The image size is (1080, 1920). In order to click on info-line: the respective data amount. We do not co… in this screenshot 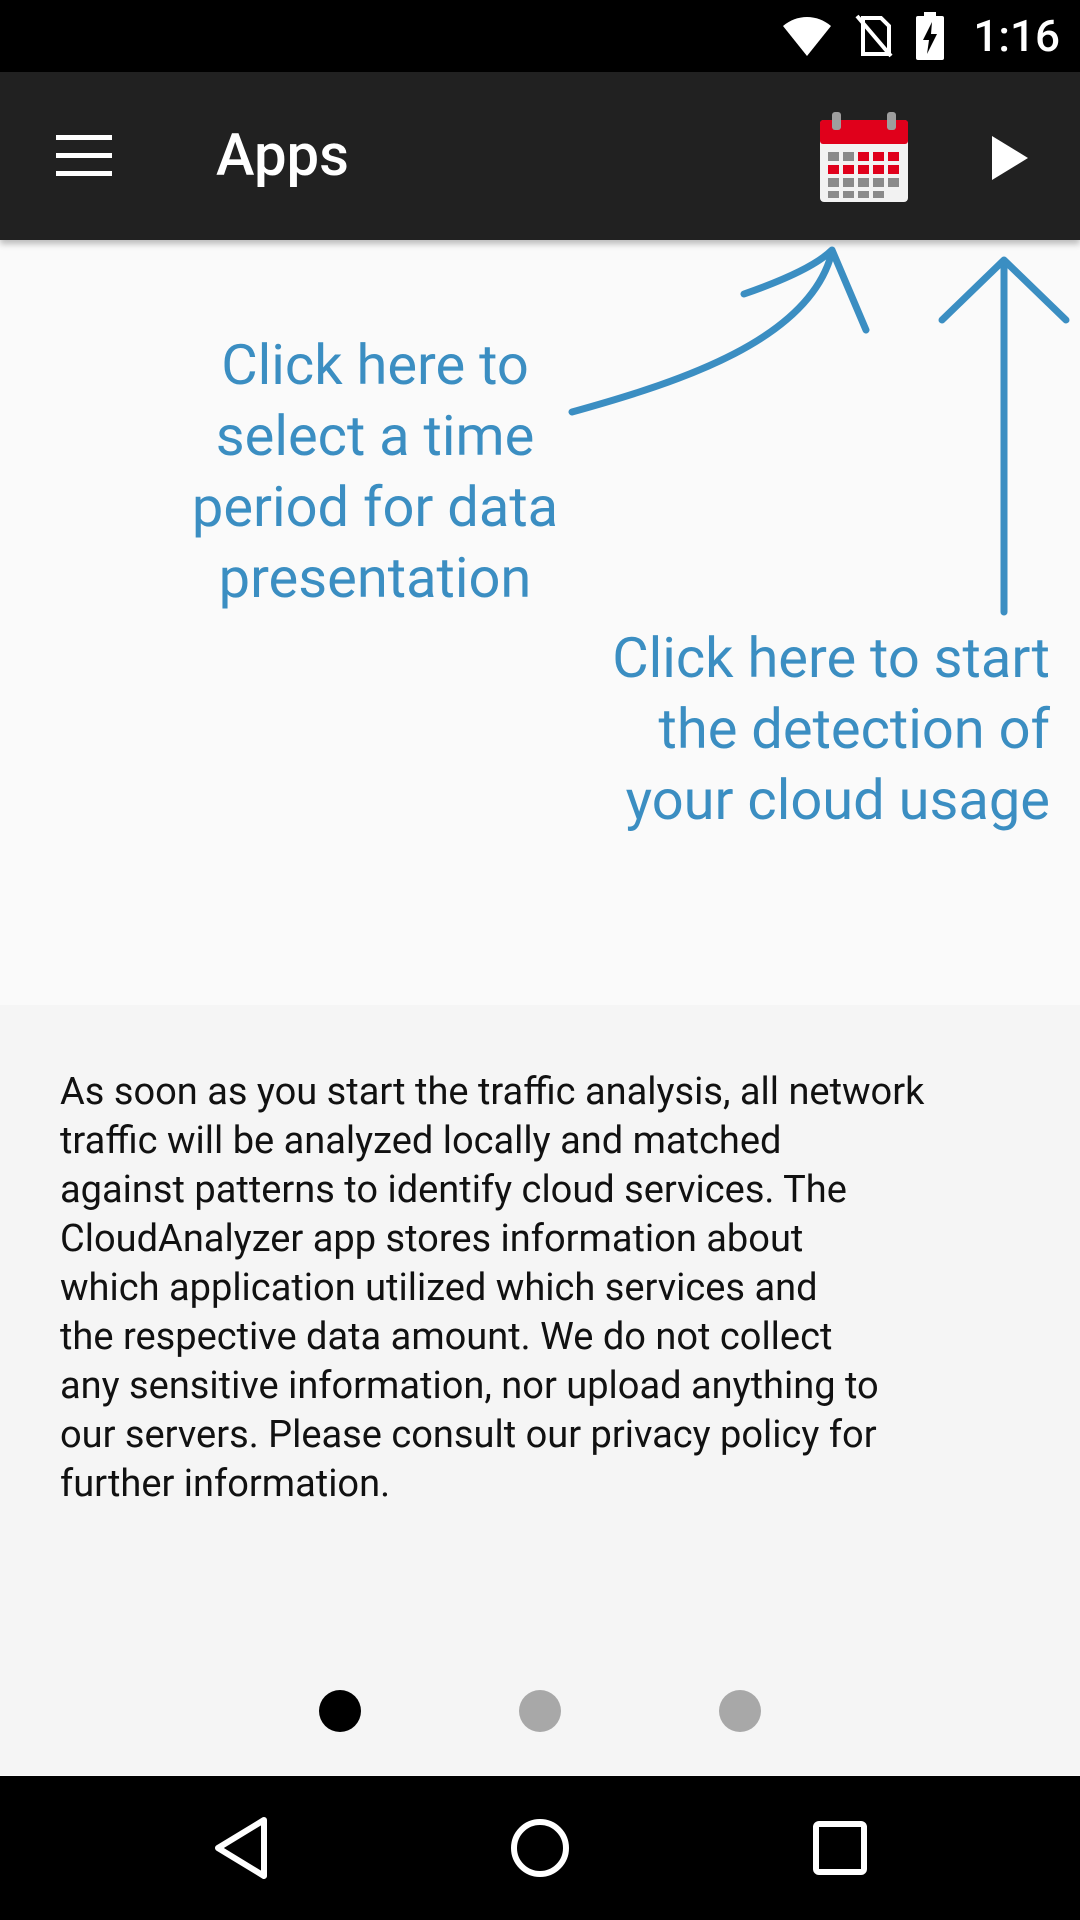, I will do `click(446, 1337)`.